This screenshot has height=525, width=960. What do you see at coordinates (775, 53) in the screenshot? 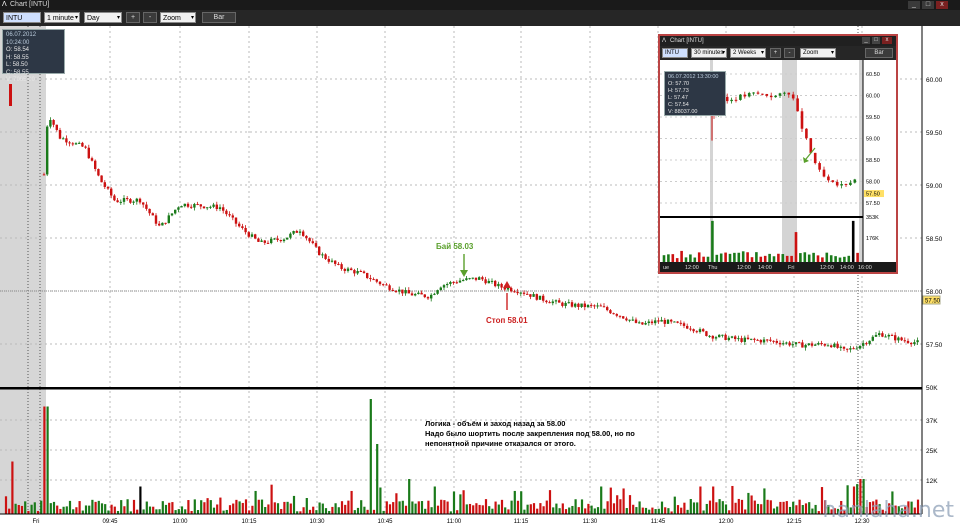
I see `inset-zoom-in-button: +` at bounding box center [775, 53].